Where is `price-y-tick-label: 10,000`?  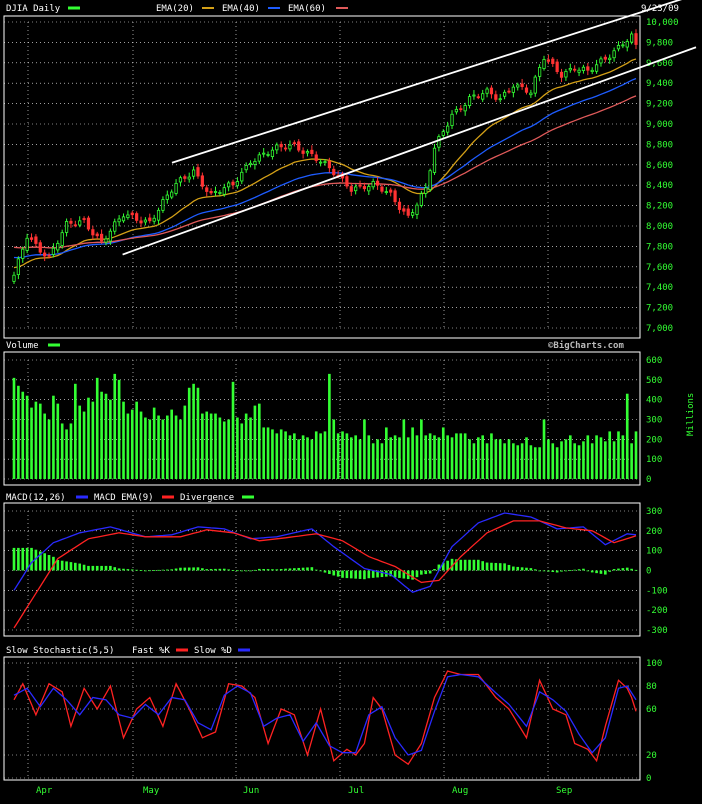
price-y-tick-label: 10,000 is located at coordinates (662, 23).